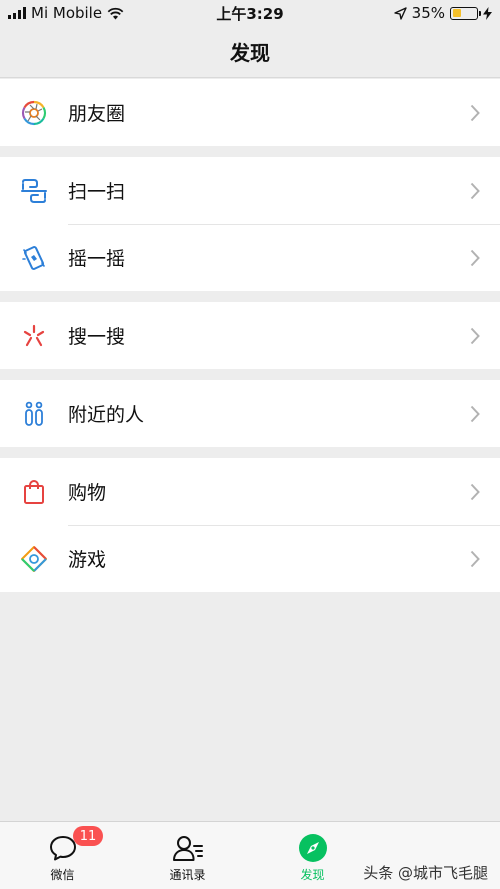  Describe the element at coordinates (487, 13) in the screenshot. I see `charging-bolt-icon` at that location.